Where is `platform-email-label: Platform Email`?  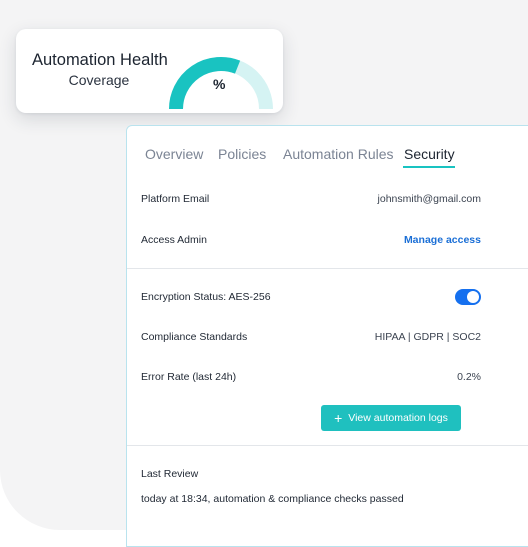 platform-email-label: Platform Email is located at coordinates (175, 199).